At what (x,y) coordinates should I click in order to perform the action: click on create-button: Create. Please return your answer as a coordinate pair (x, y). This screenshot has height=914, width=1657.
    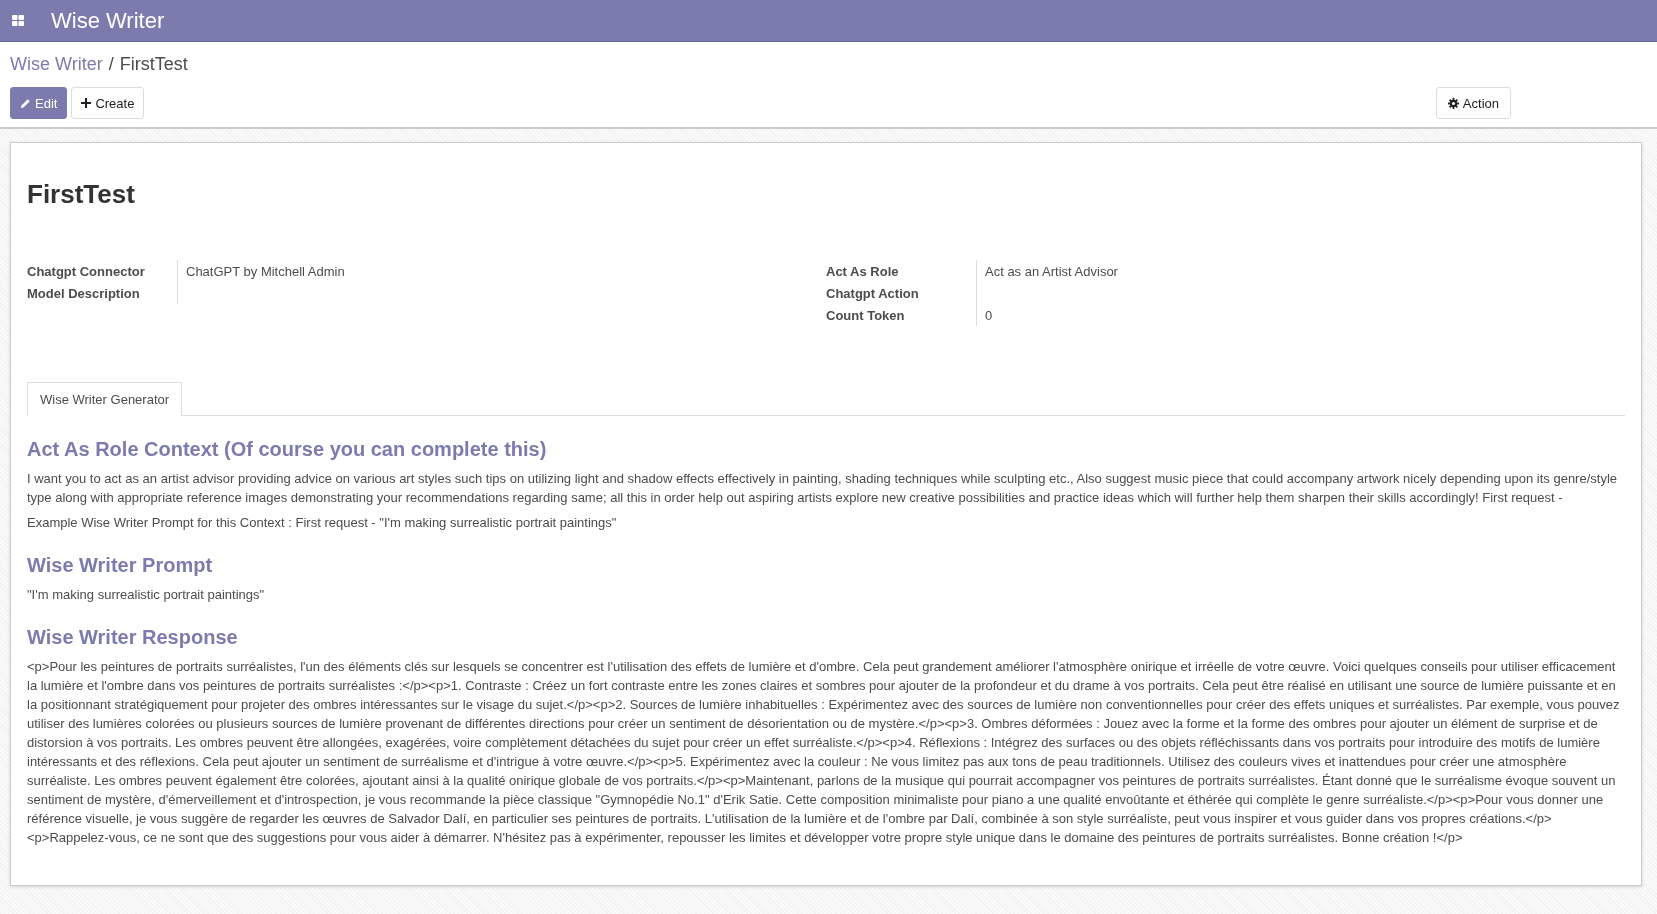
    Looking at the image, I should click on (108, 103).